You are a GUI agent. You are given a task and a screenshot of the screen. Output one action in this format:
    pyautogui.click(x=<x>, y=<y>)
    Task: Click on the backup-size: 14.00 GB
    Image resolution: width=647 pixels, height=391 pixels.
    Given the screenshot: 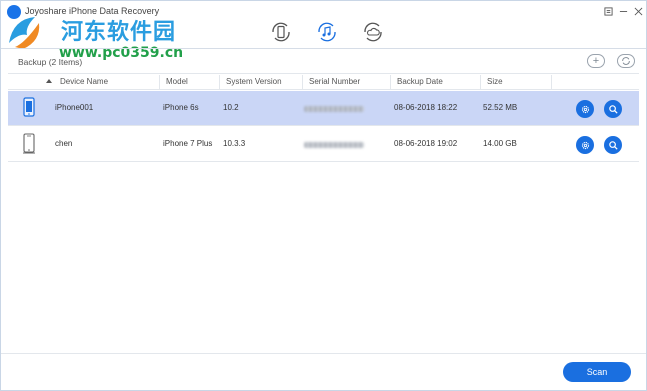 What is the action you would take?
    pyautogui.click(x=500, y=143)
    